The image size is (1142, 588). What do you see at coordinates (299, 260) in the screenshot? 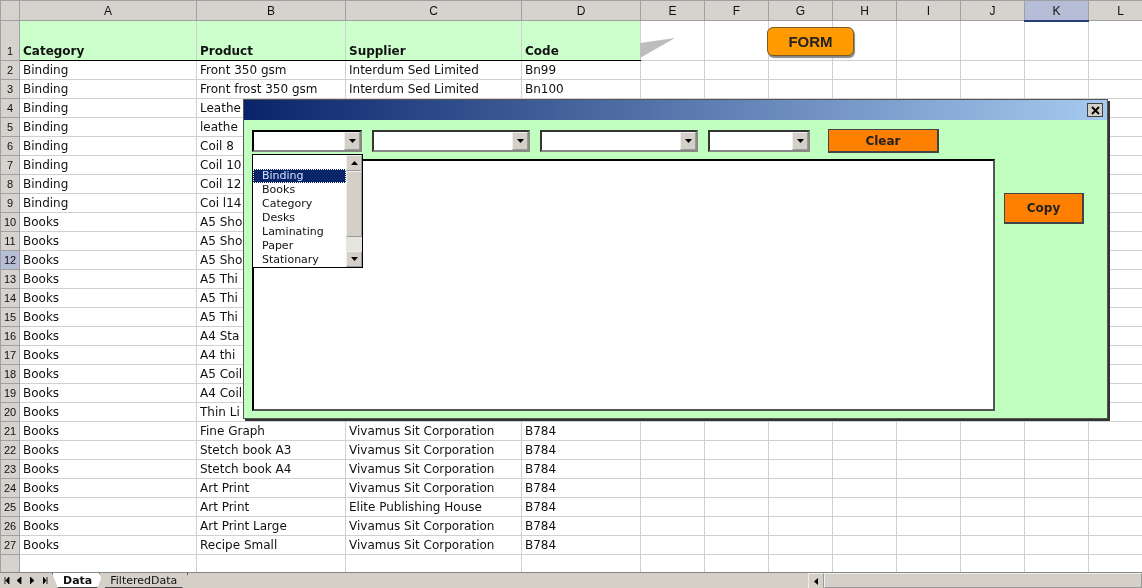
I see `dropdown-option: Stationary` at bounding box center [299, 260].